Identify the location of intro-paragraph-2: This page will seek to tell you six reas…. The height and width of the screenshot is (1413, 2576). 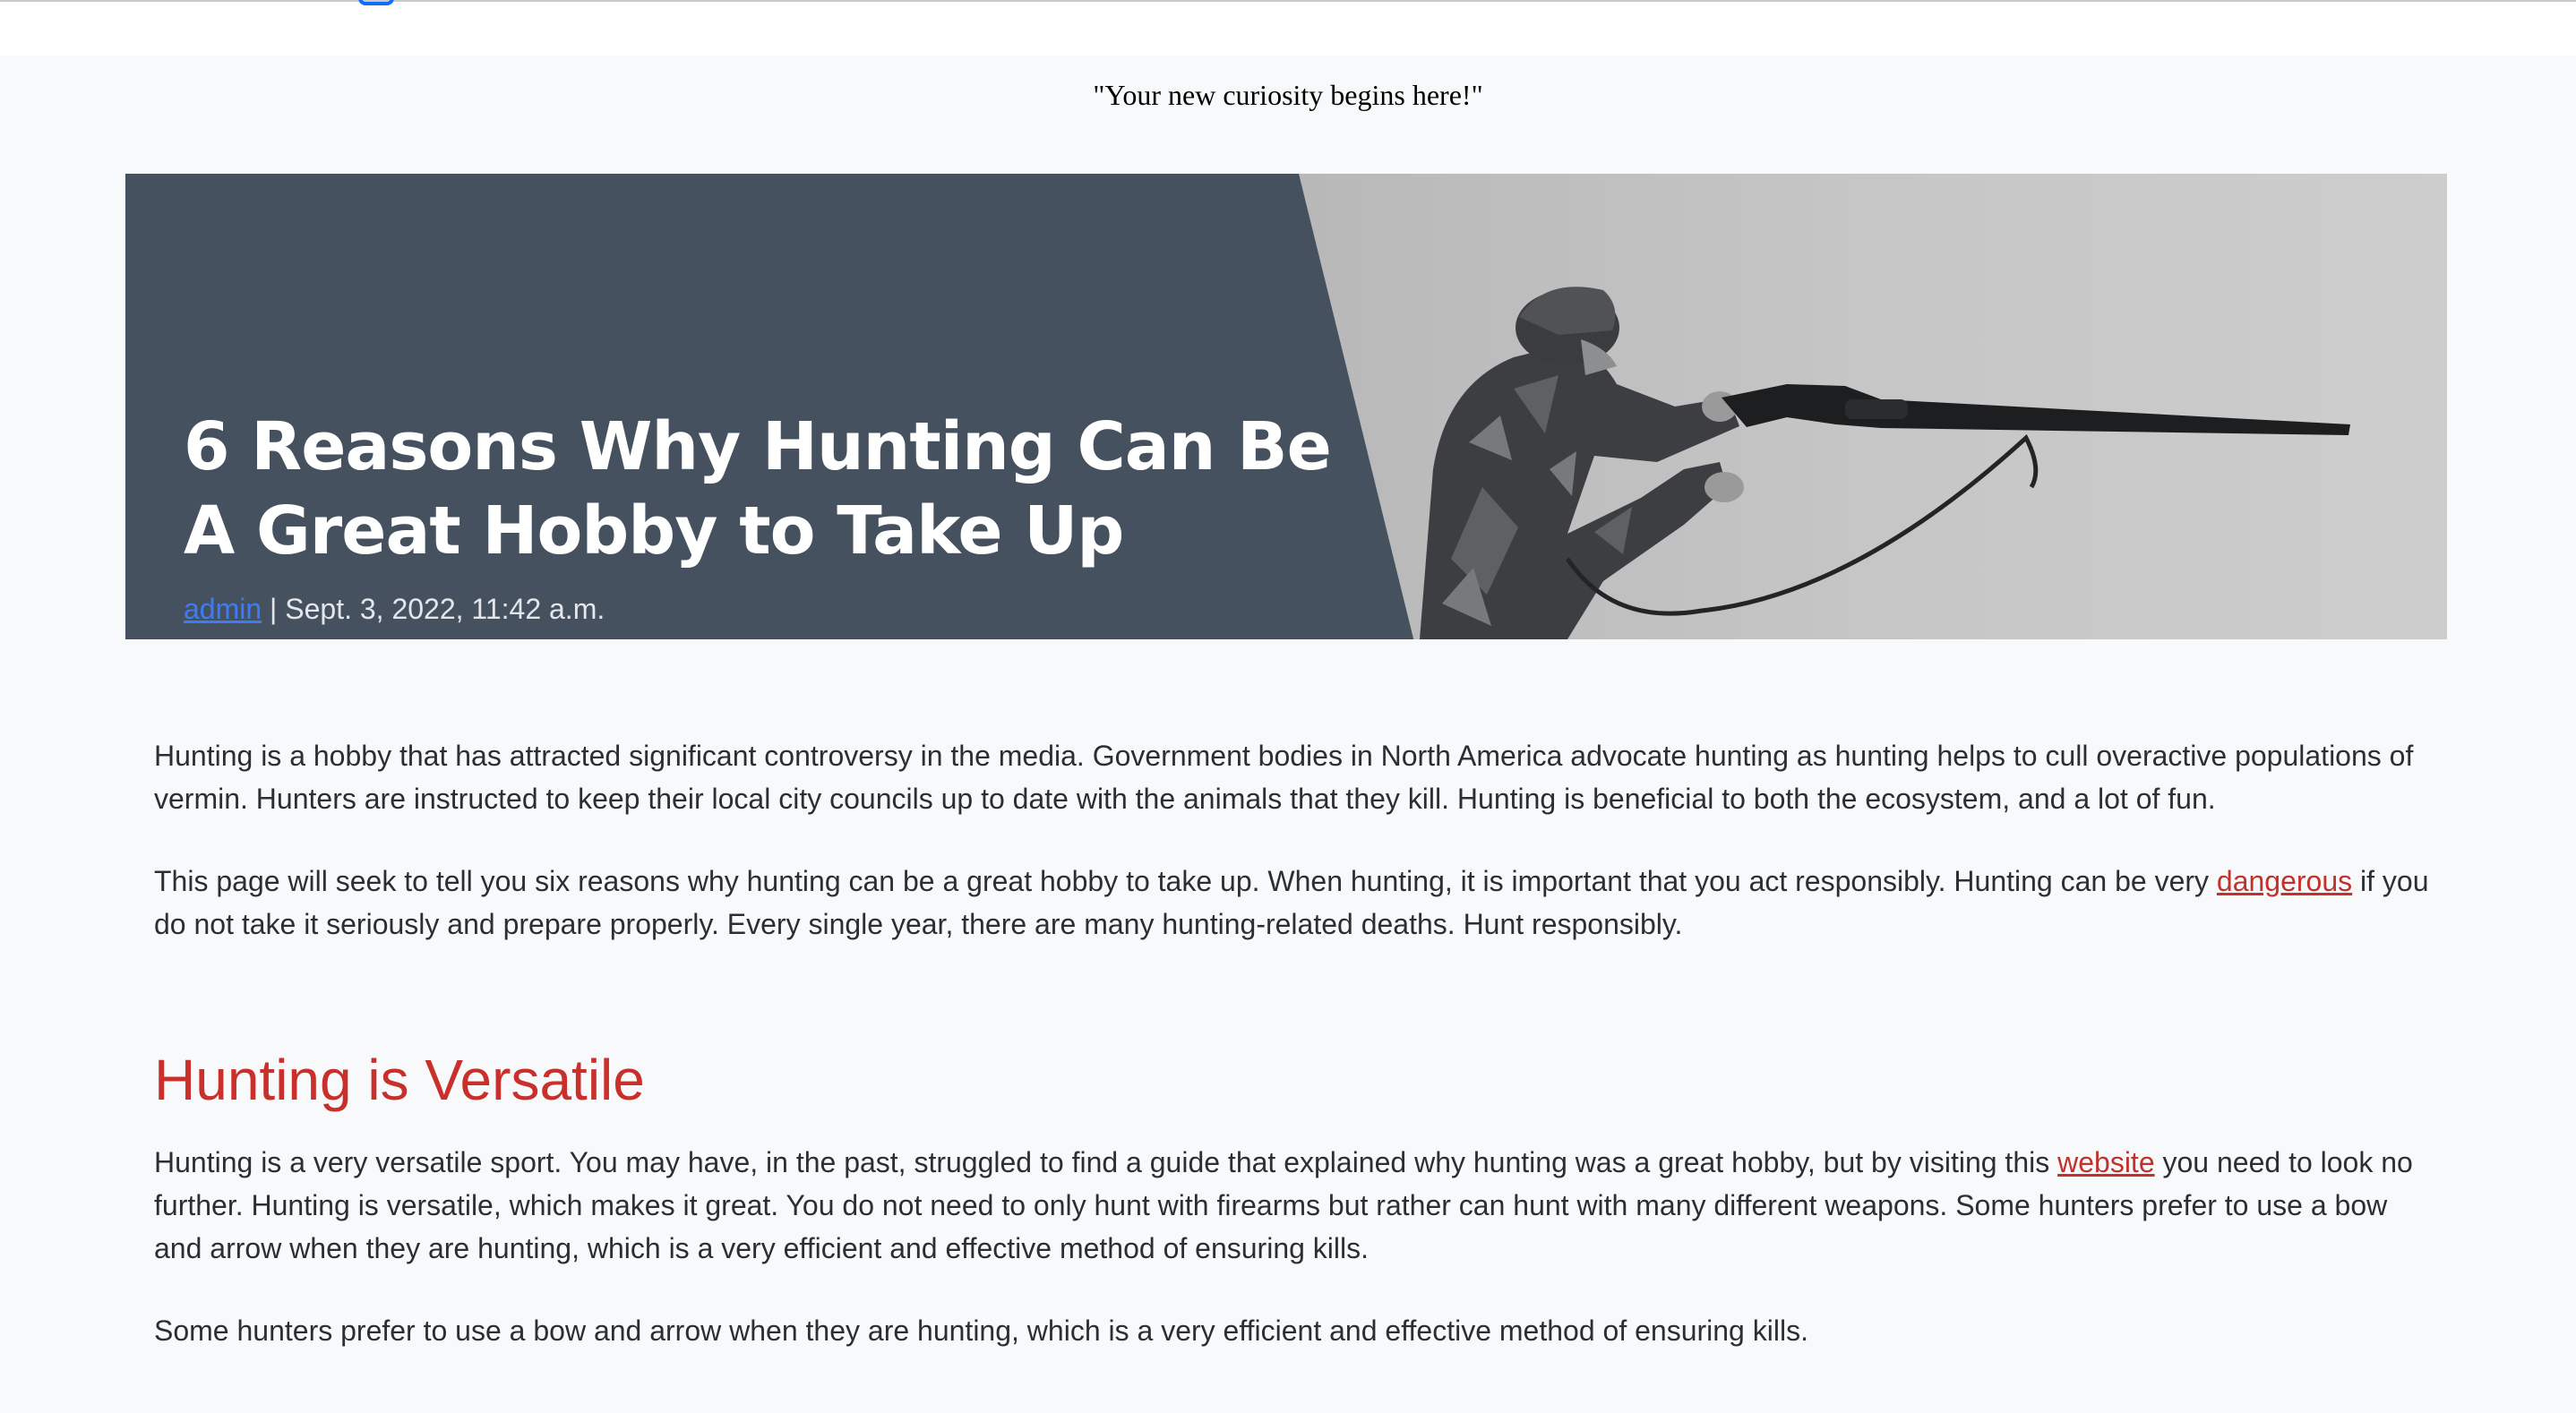
(1291, 902).